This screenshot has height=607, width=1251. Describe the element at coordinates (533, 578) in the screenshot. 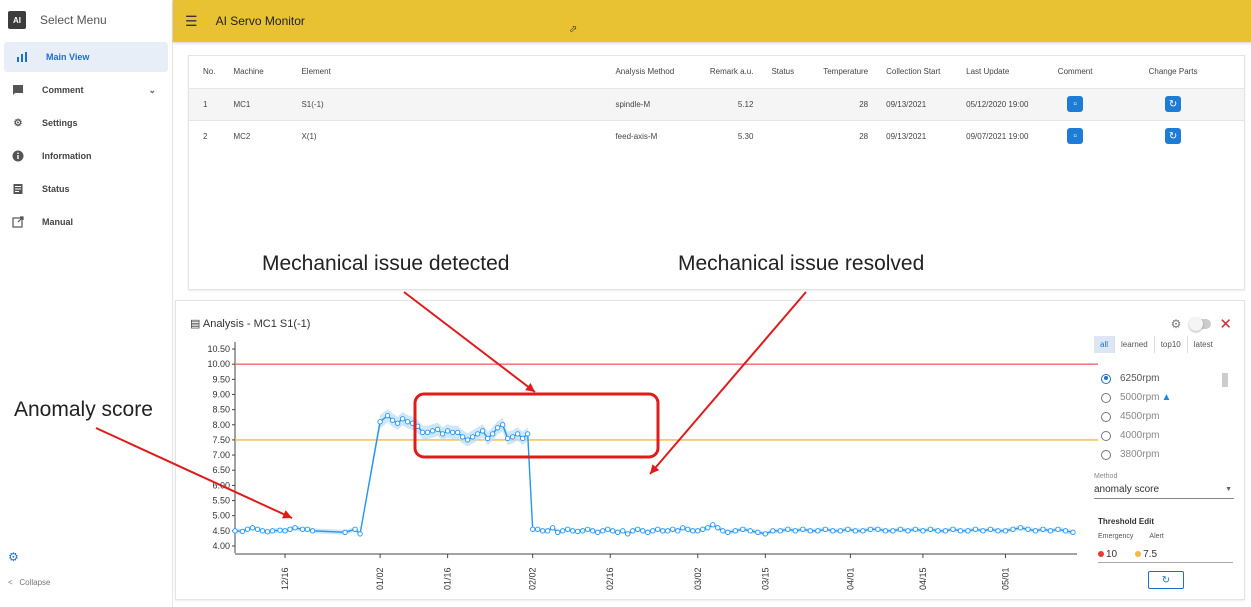

I see `x-tick-label: 02/02` at that location.